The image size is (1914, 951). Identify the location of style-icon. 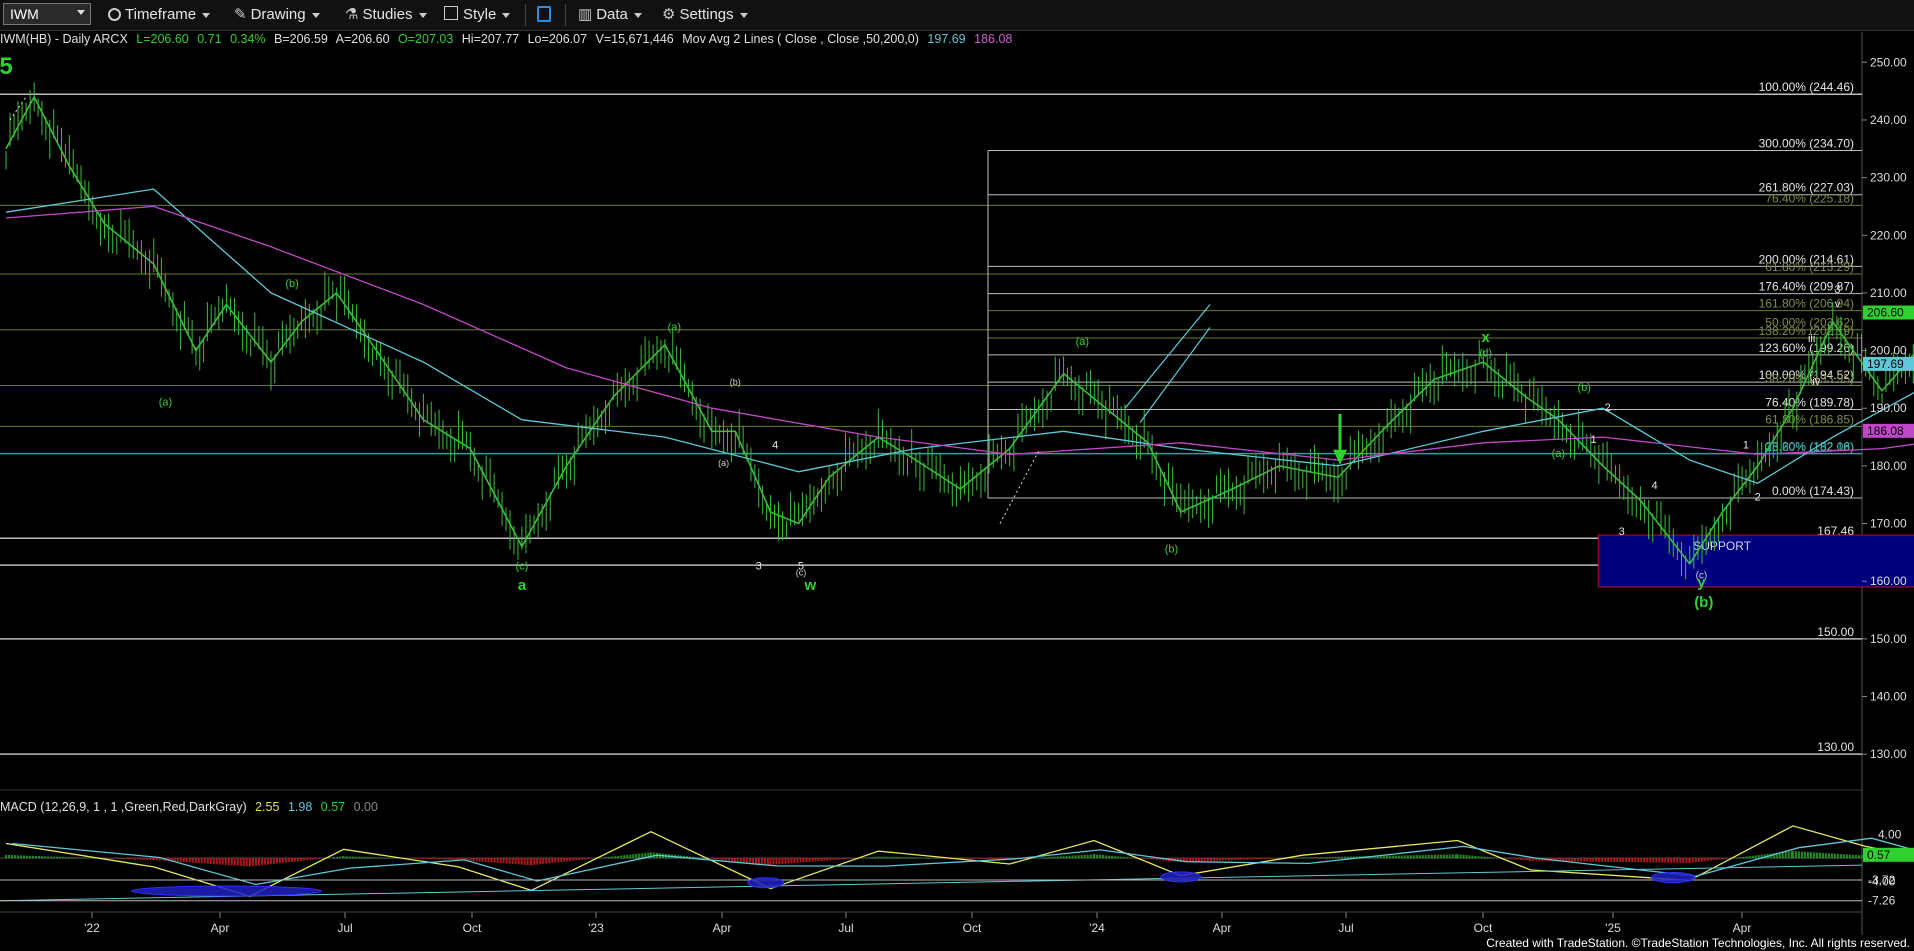
(451, 13).